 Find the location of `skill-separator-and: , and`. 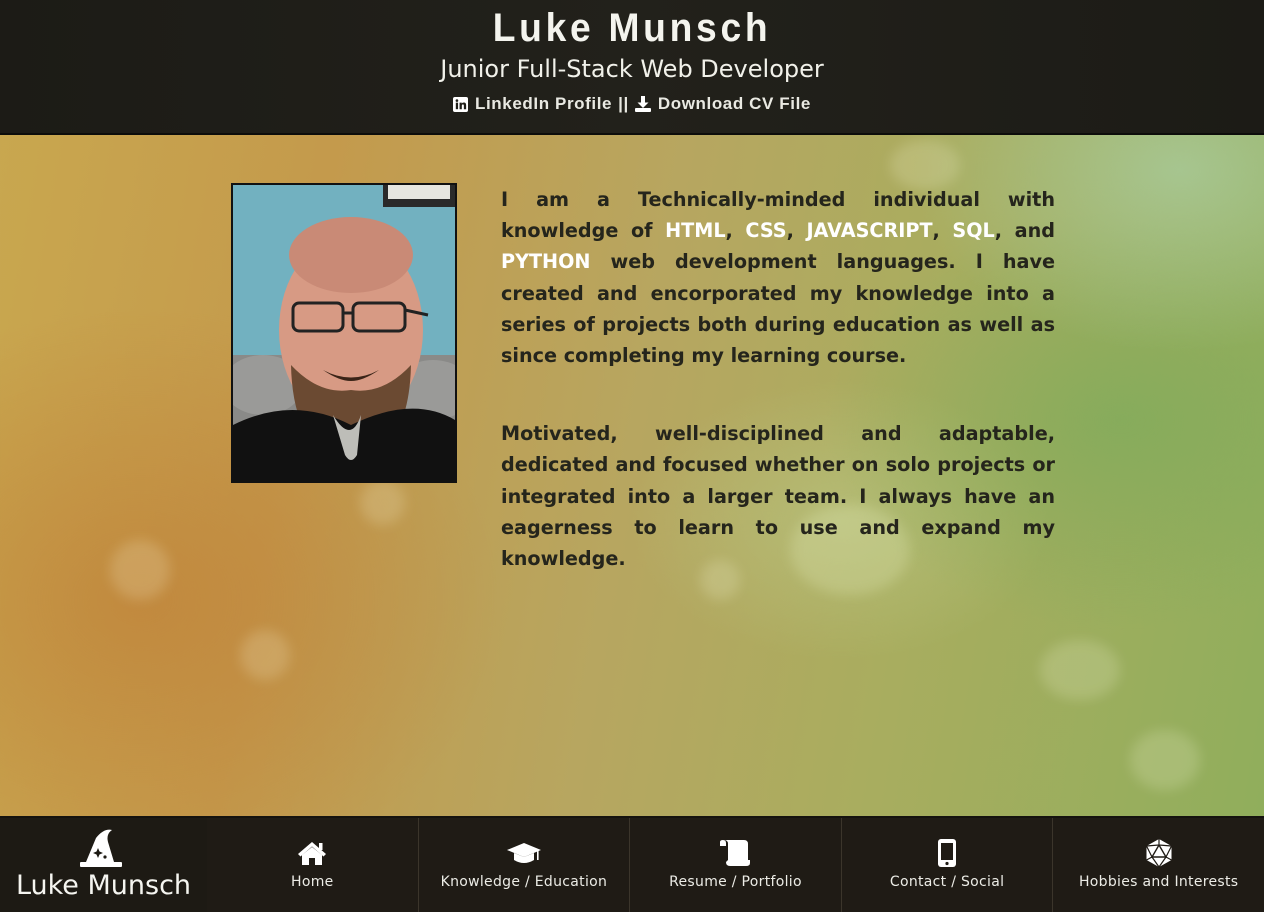

skill-separator-and: , and is located at coordinates (1024, 231).